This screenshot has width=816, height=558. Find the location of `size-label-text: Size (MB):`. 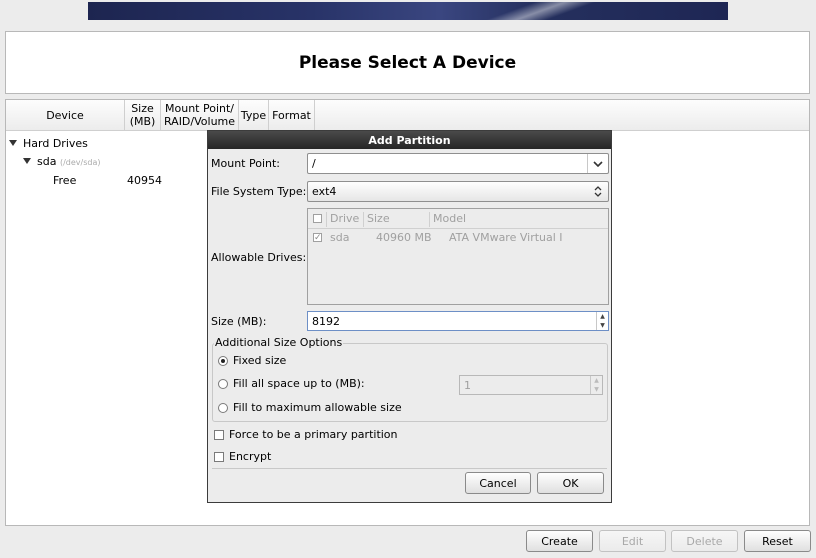

size-label-text: Size (MB): is located at coordinates (239, 321).